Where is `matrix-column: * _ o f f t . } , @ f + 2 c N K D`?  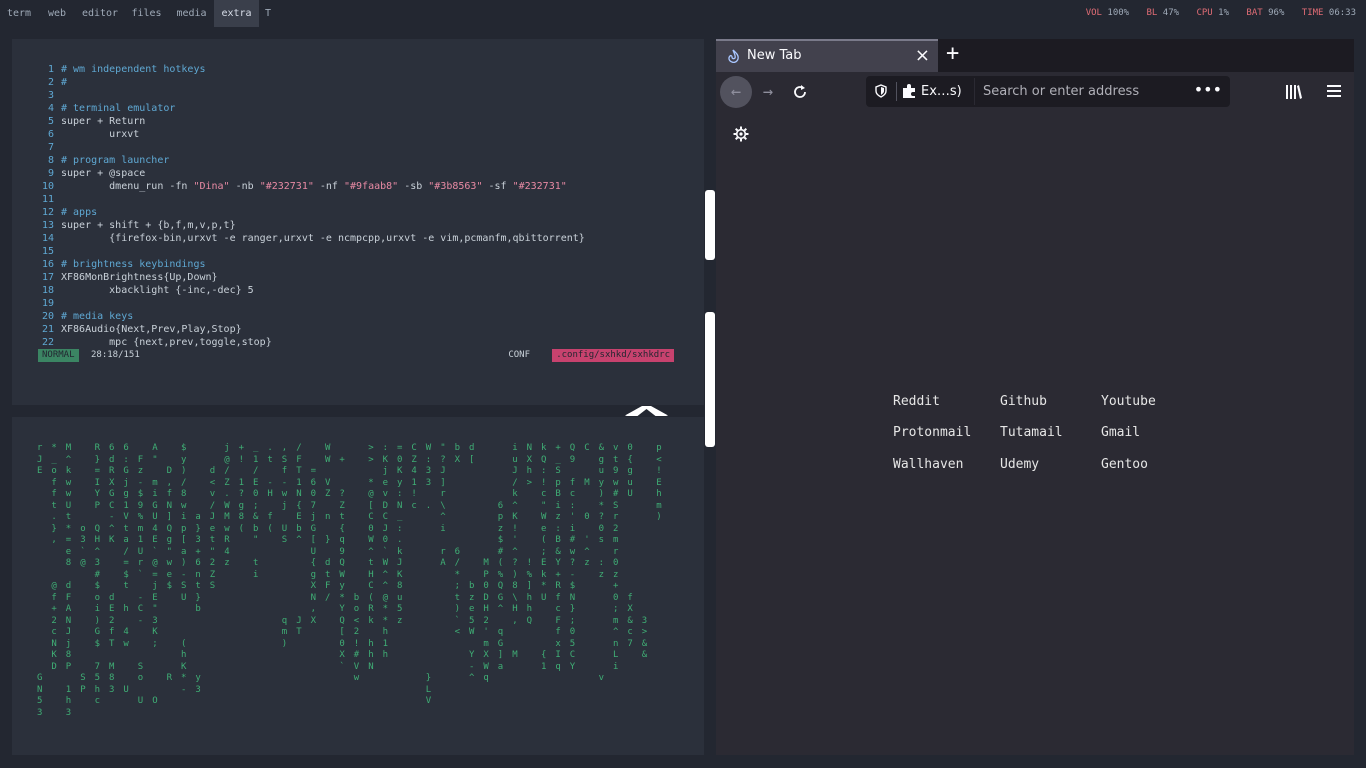
matrix-column: * _ o f f t . } , @ f + 2 c N K D is located at coordinates (54, 557).